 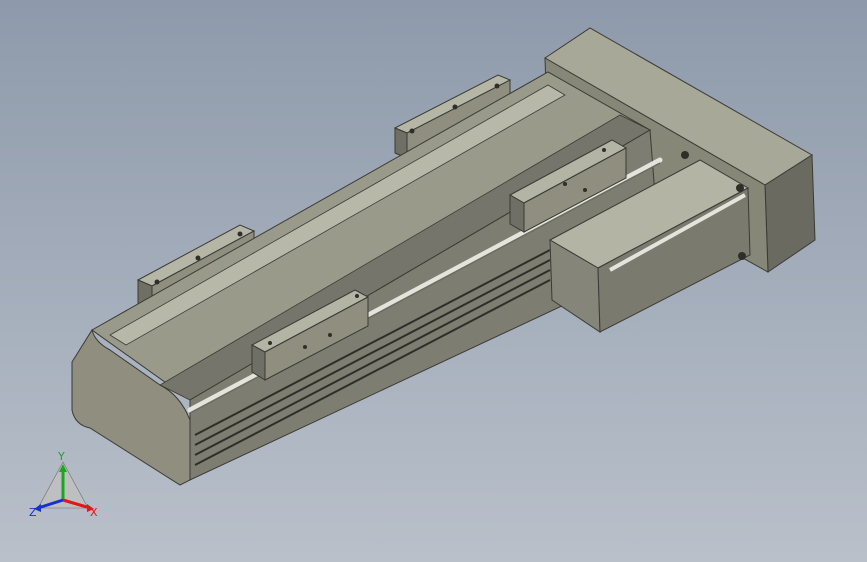 What do you see at coordinates (94, 512) in the screenshot?
I see `x-axis-label: X` at bounding box center [94, 512].